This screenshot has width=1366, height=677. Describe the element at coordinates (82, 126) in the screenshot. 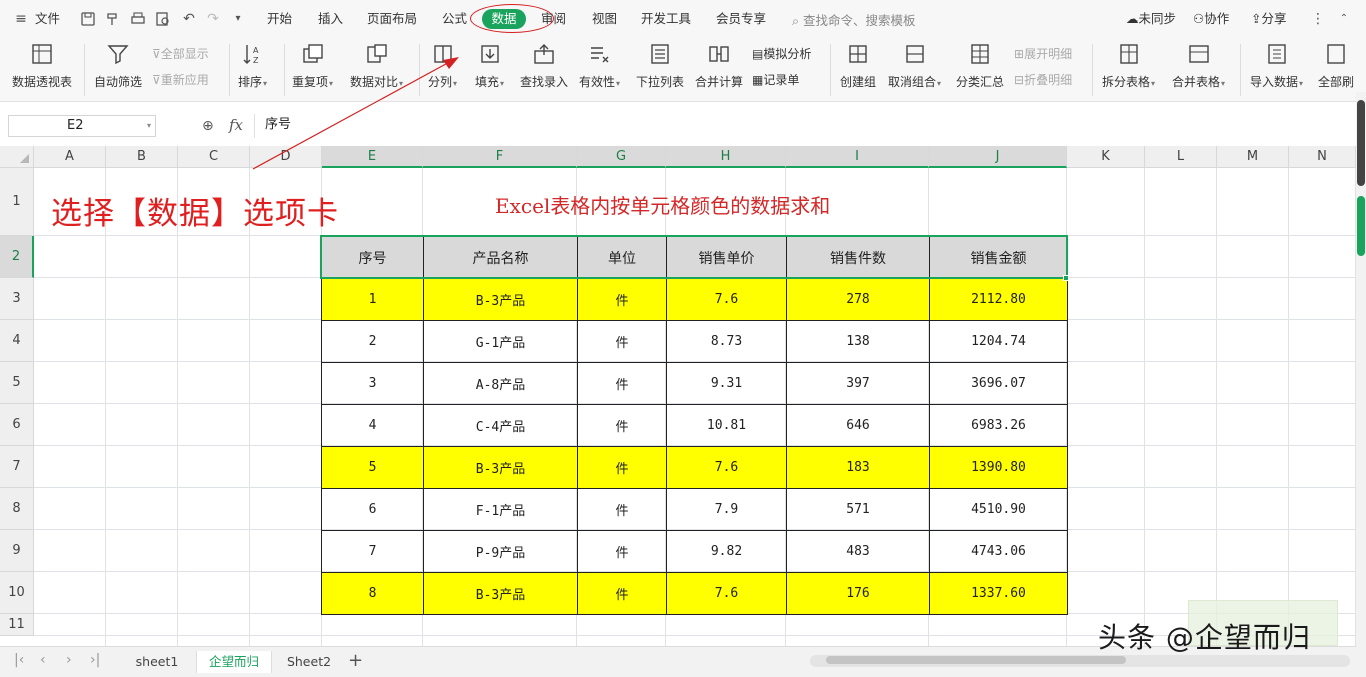

I see `name-box: E2 ▾` at that location.